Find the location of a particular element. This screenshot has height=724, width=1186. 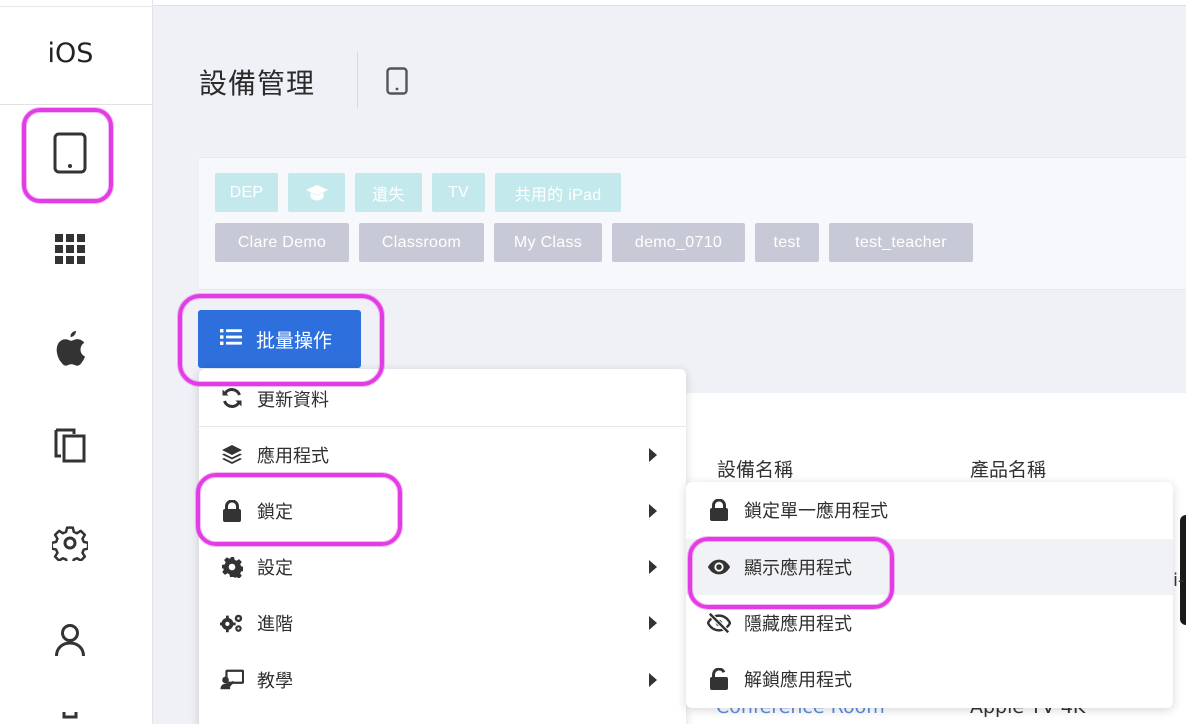

layers-icon is located at coordinates (232, 455).